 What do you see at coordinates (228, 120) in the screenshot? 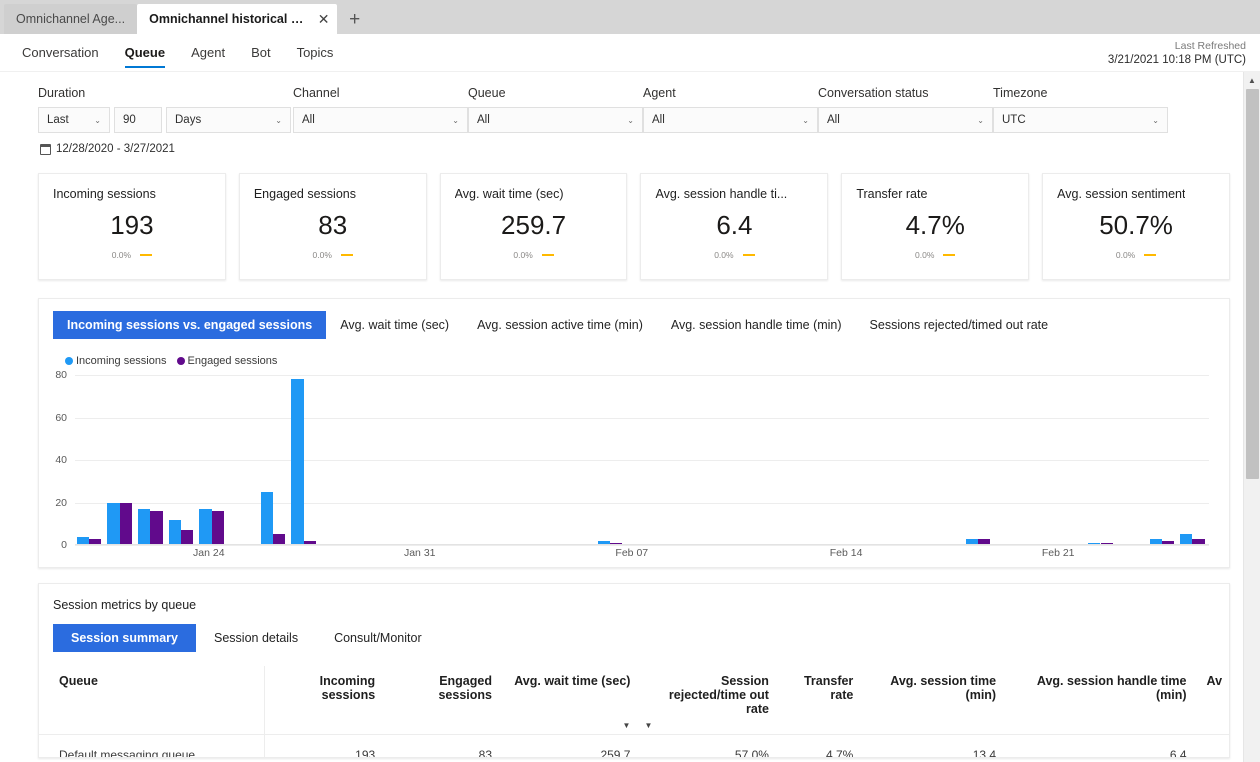
I see `duration-unit-select: Days ⌄` at bounding box center [228, 120].